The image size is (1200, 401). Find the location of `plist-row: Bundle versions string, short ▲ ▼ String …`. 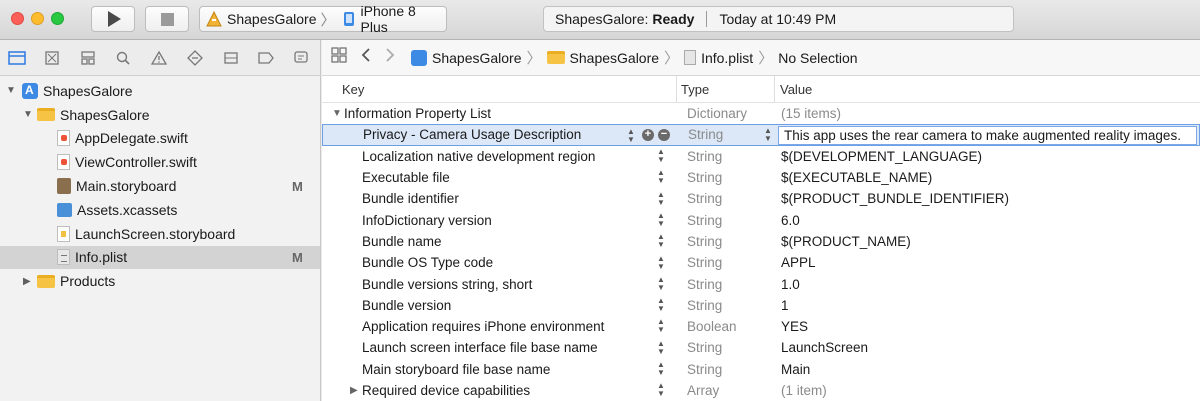

plist-row: Bundle versions string, short ▲ ▼ String … is located at coordinates (761, 283).